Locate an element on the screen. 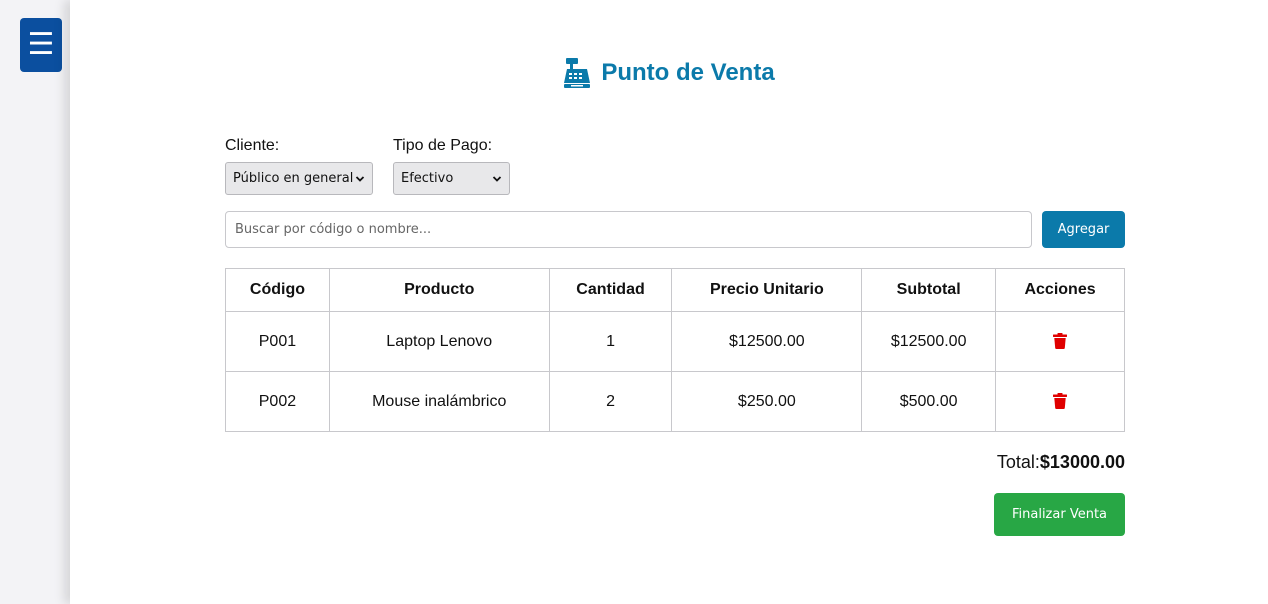 The width and height of the screenshot is (1268, 604). tipo-pago-label: Tipo de Pago: is located at coordinates (443, 145).